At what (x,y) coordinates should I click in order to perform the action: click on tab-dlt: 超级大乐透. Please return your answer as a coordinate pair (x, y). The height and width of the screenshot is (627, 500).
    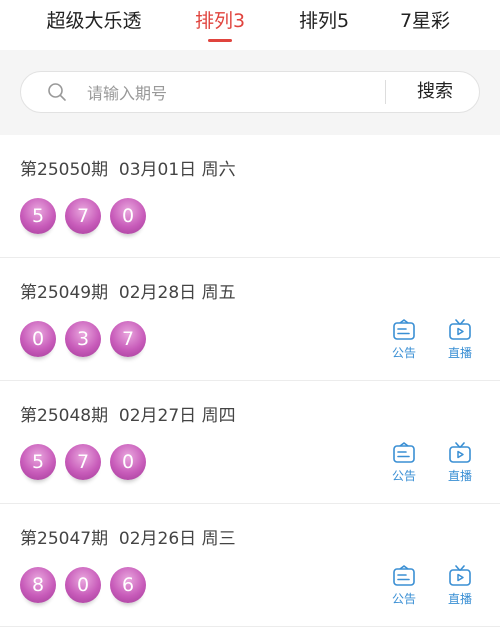
    Looking at the image, I should click on (94, 23).